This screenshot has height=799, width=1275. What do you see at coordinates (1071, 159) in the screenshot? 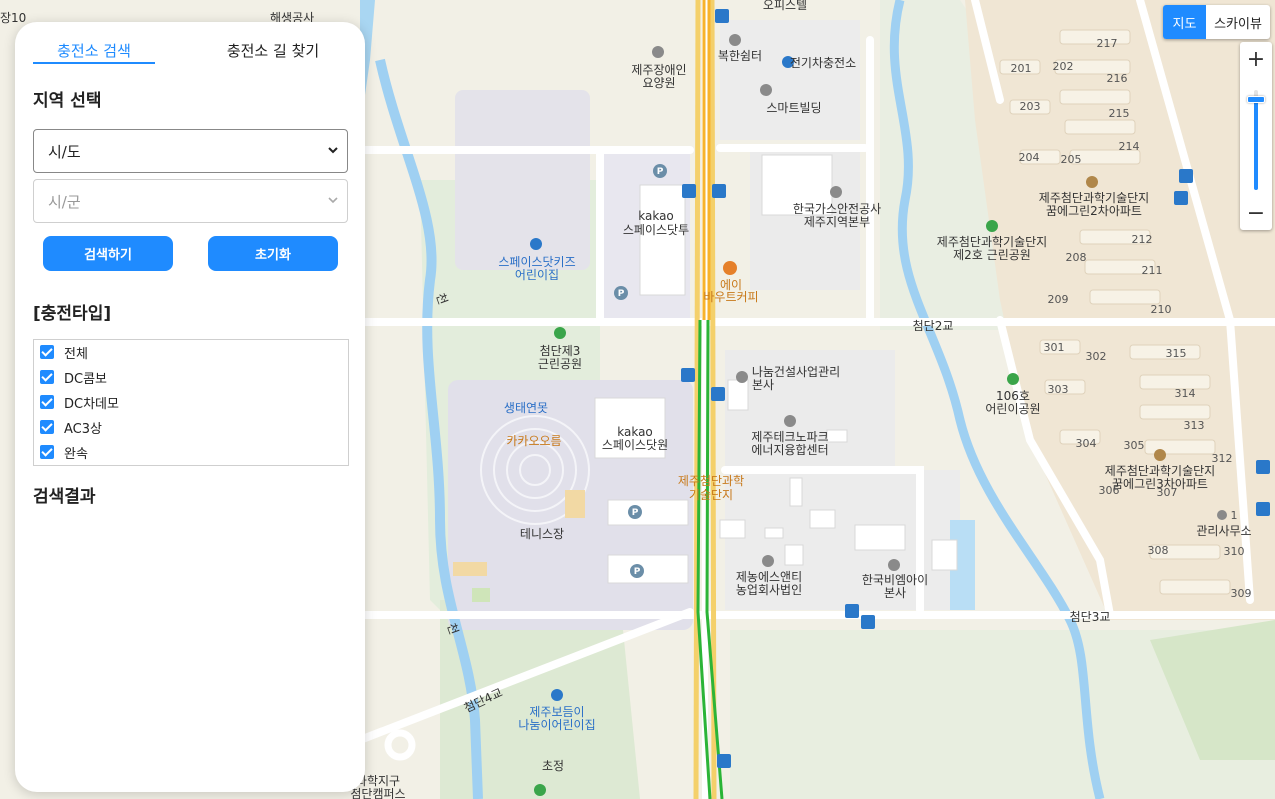
I see `building-205: 205` at bounding box center [1071, 159].